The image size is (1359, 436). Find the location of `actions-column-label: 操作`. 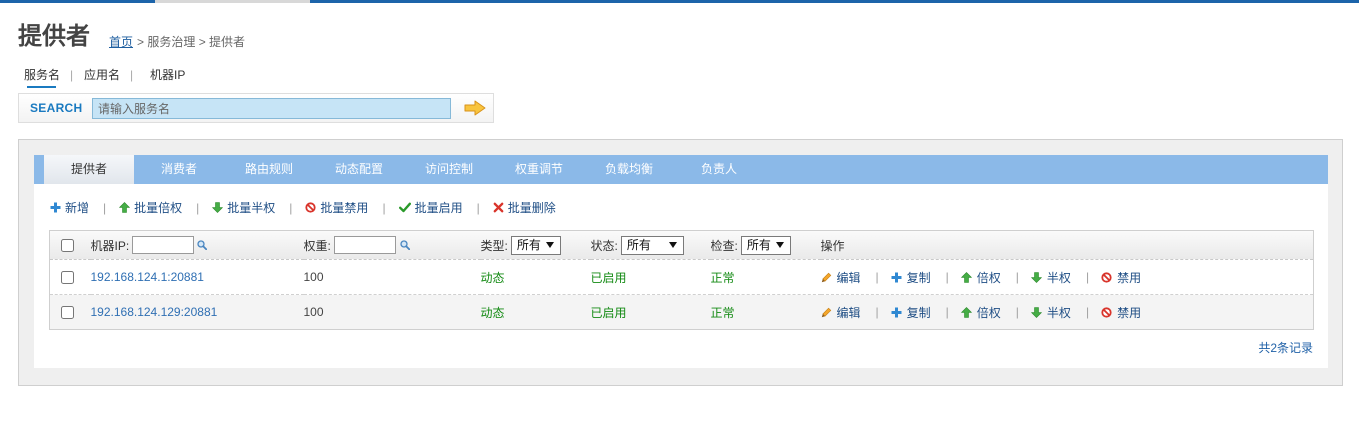

actions-column-label: 操作 is located at coordinates (832, 245).